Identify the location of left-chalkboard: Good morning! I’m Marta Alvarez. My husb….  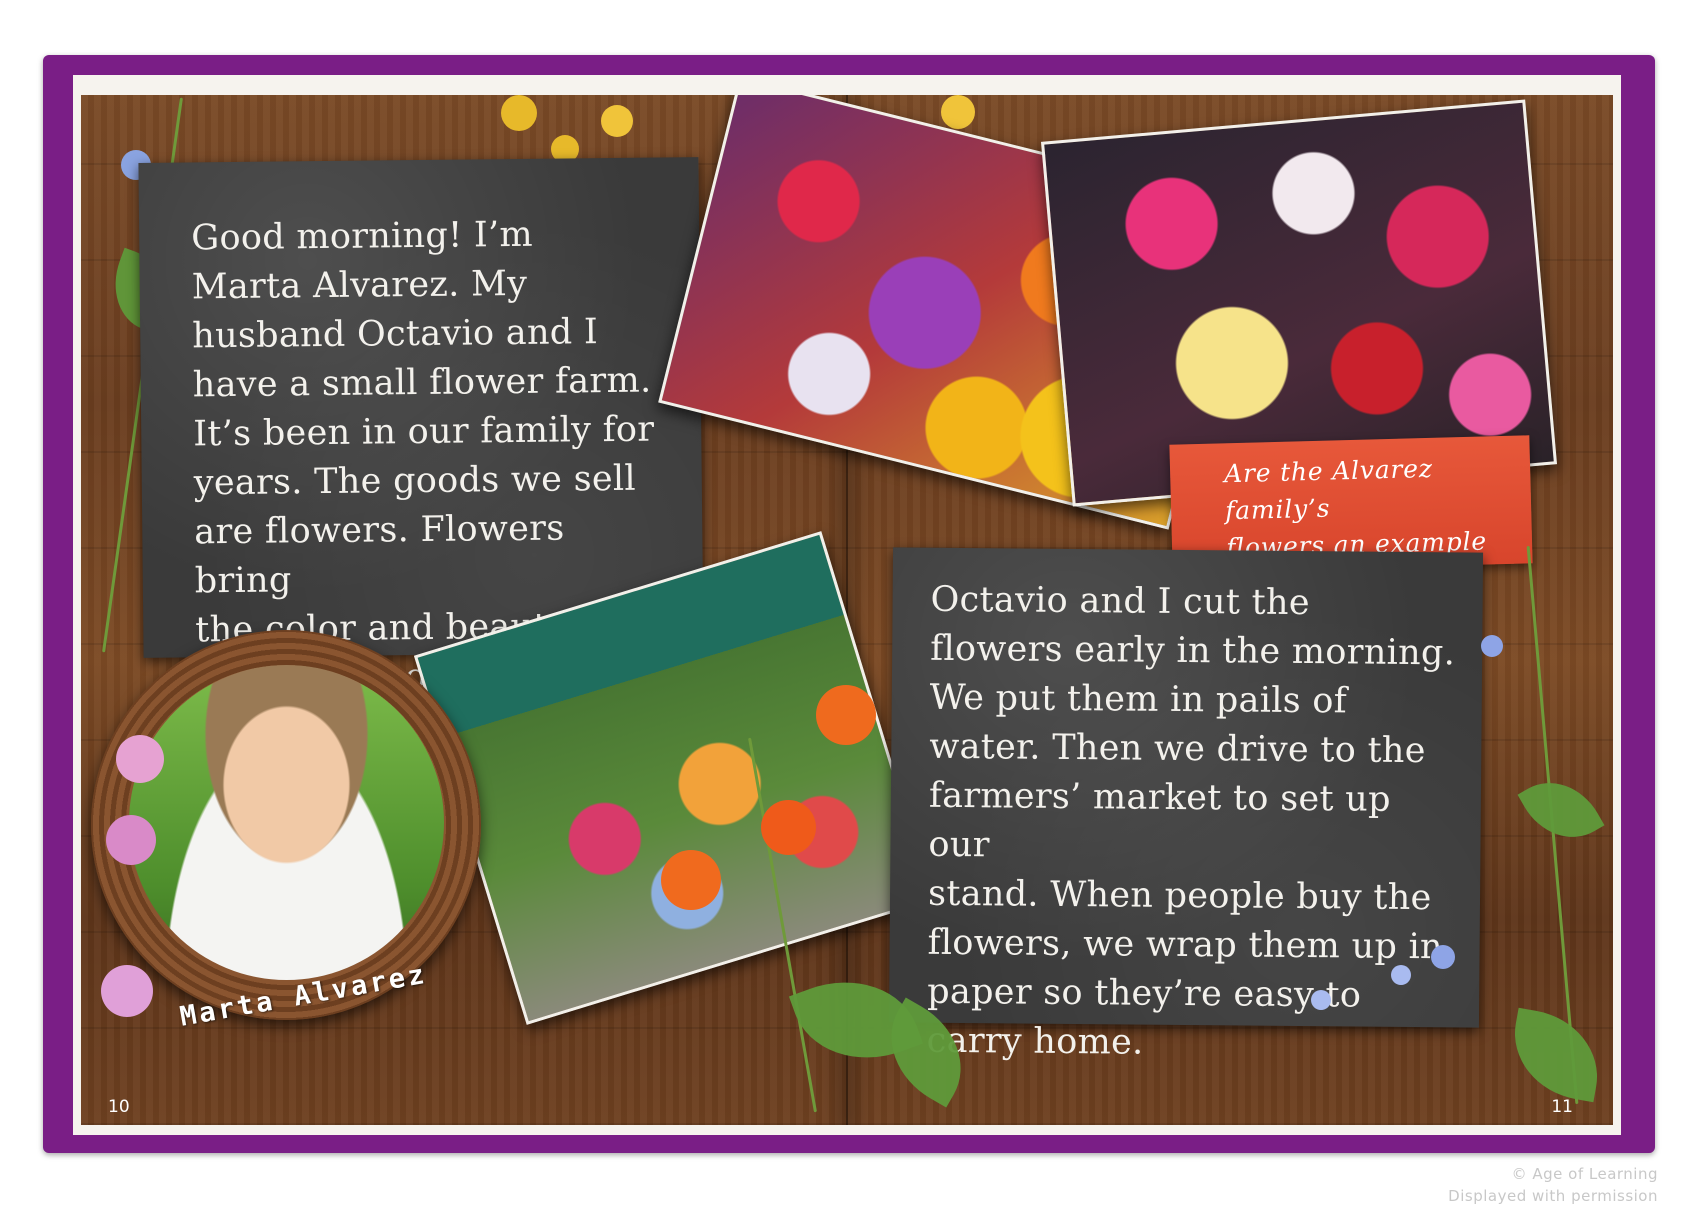
(421, 428).